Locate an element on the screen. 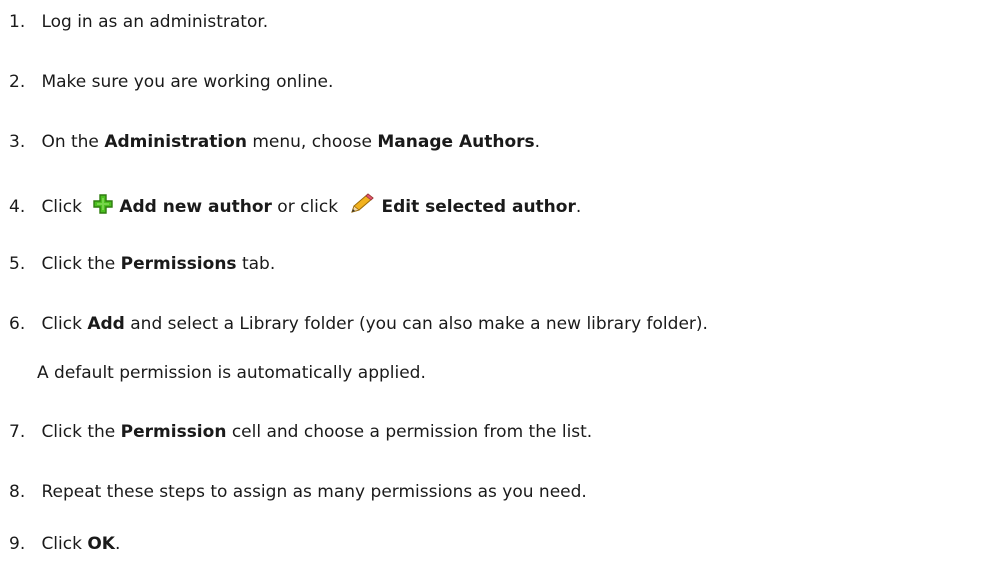  step-number: 6. is located at coordinates (23, 324).